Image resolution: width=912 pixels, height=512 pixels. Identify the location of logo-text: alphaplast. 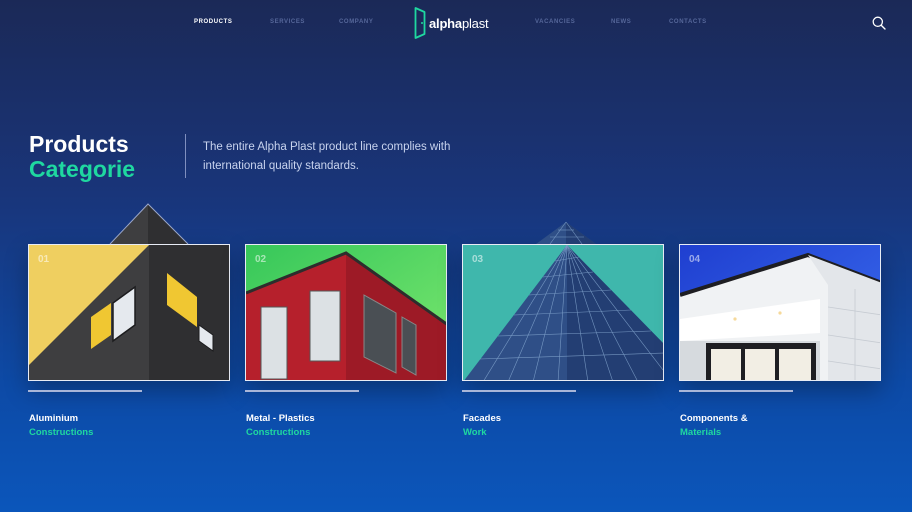
(459, 23).